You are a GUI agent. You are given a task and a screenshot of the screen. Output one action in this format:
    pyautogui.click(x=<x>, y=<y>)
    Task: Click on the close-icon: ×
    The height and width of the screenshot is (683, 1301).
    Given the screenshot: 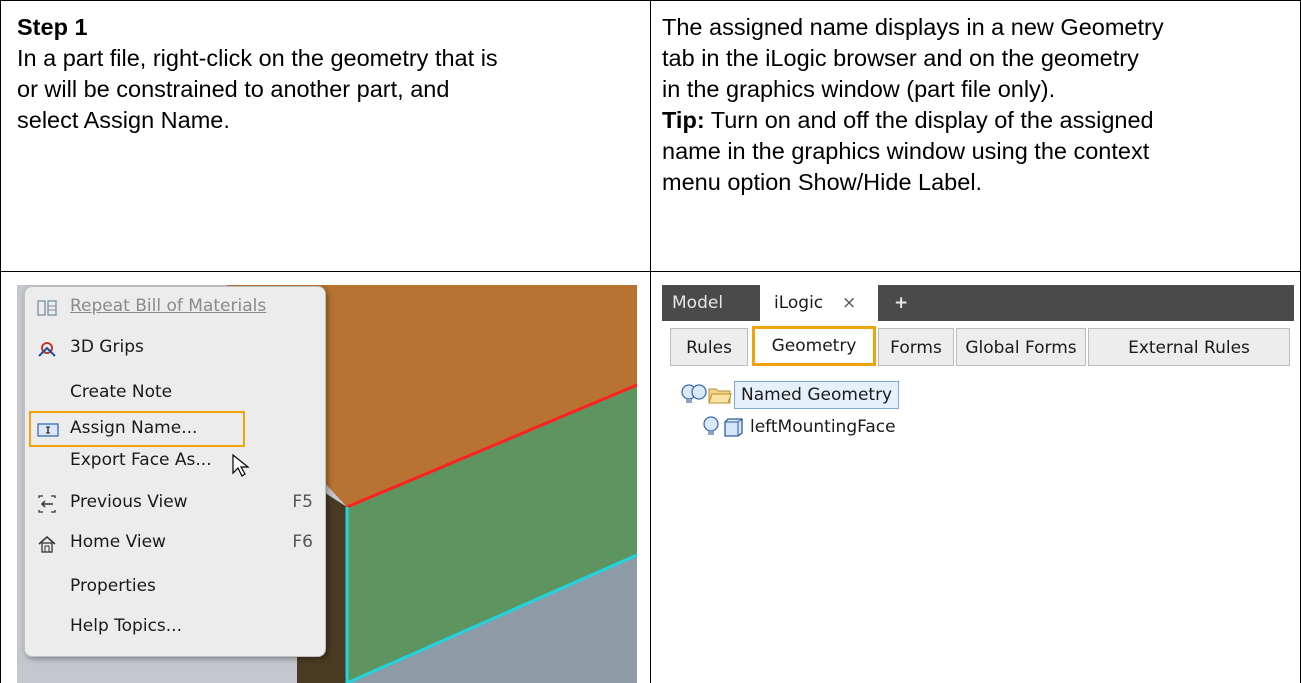 What is the action you would take?
    pyautogui.click(x=849, y=303)
    